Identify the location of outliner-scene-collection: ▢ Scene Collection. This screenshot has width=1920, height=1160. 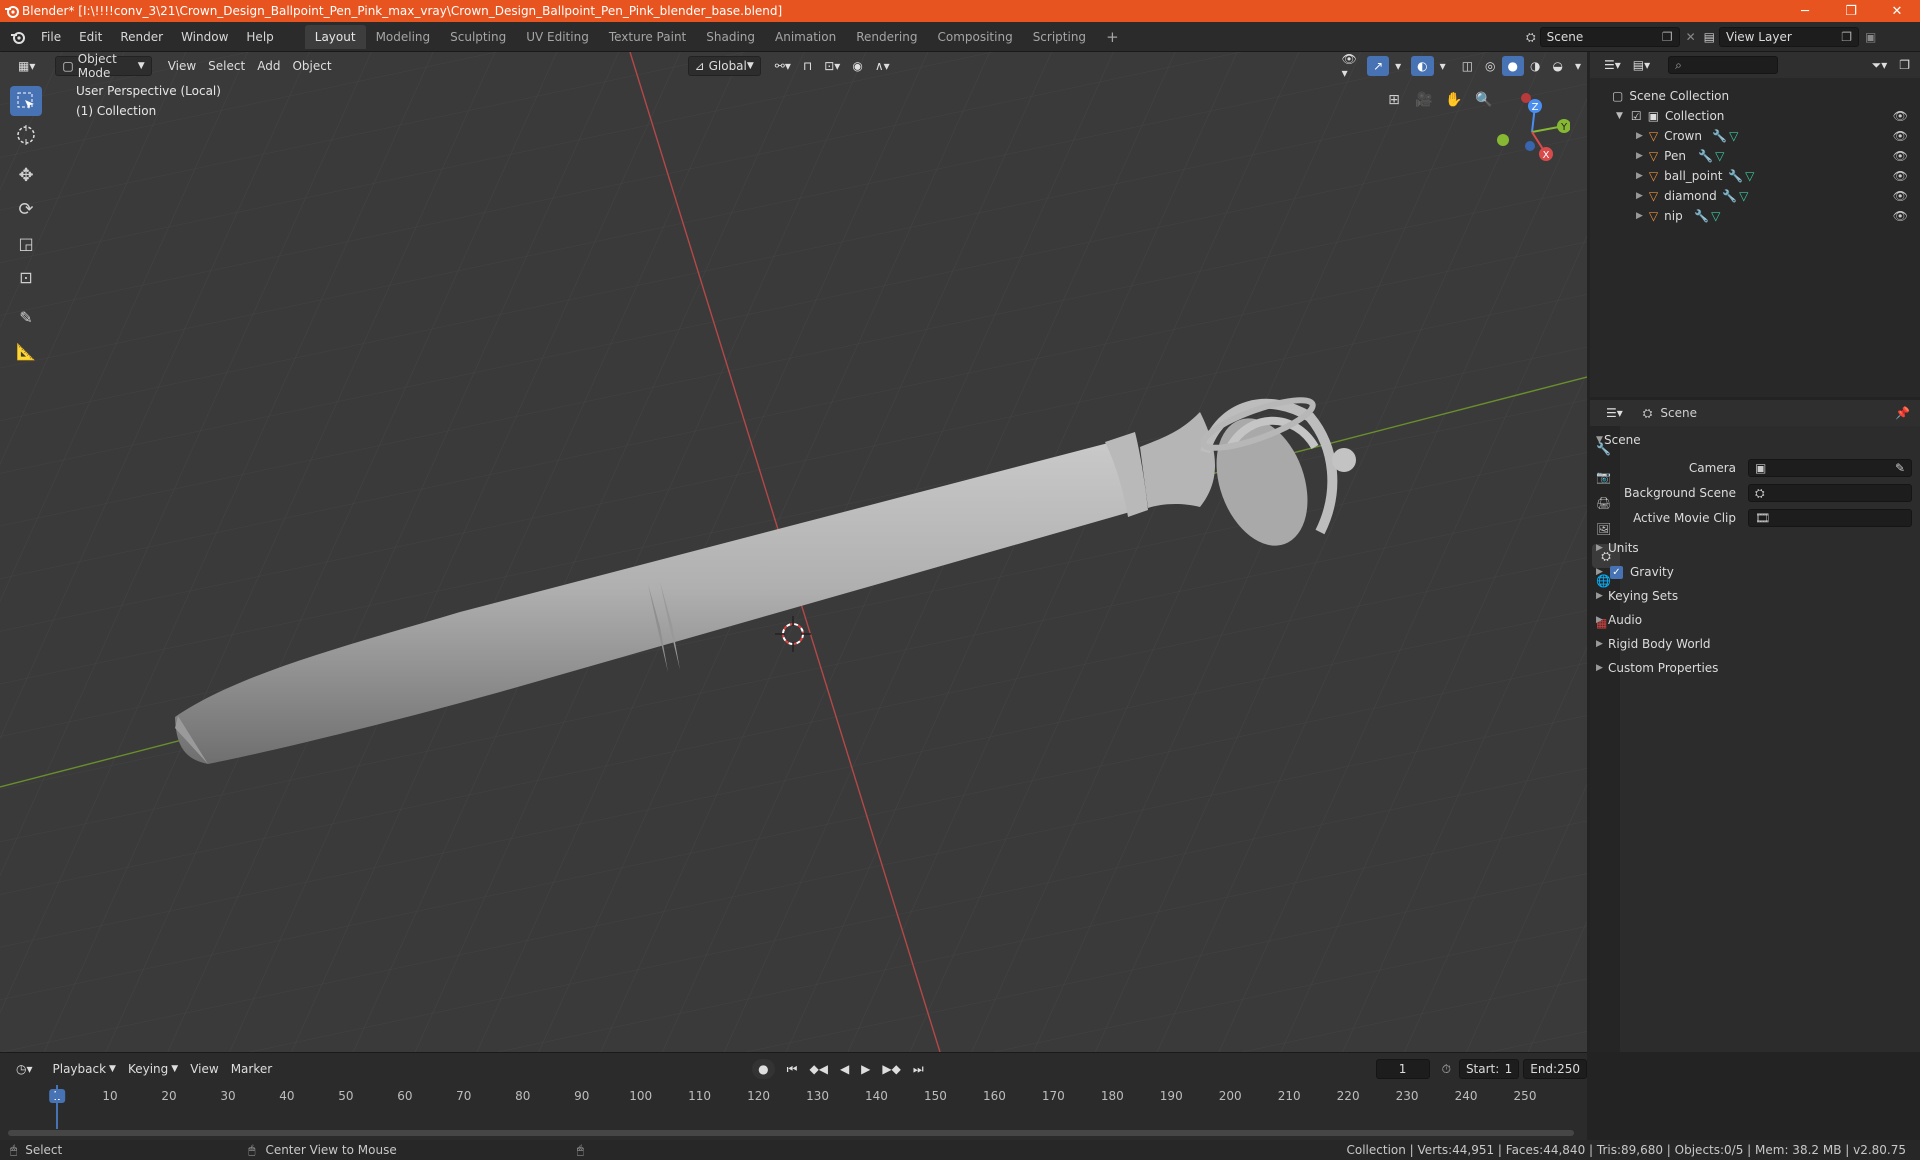
(1755, 96).